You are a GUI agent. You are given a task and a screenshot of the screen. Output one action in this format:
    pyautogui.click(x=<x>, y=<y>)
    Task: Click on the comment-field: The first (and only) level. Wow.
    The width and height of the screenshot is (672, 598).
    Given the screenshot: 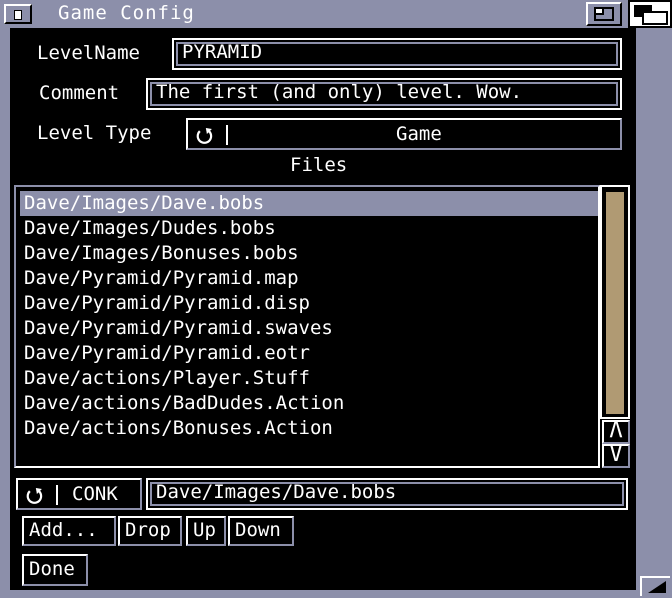 What is the action you would take?
    pyautogui.click(x=384, y=94)
    